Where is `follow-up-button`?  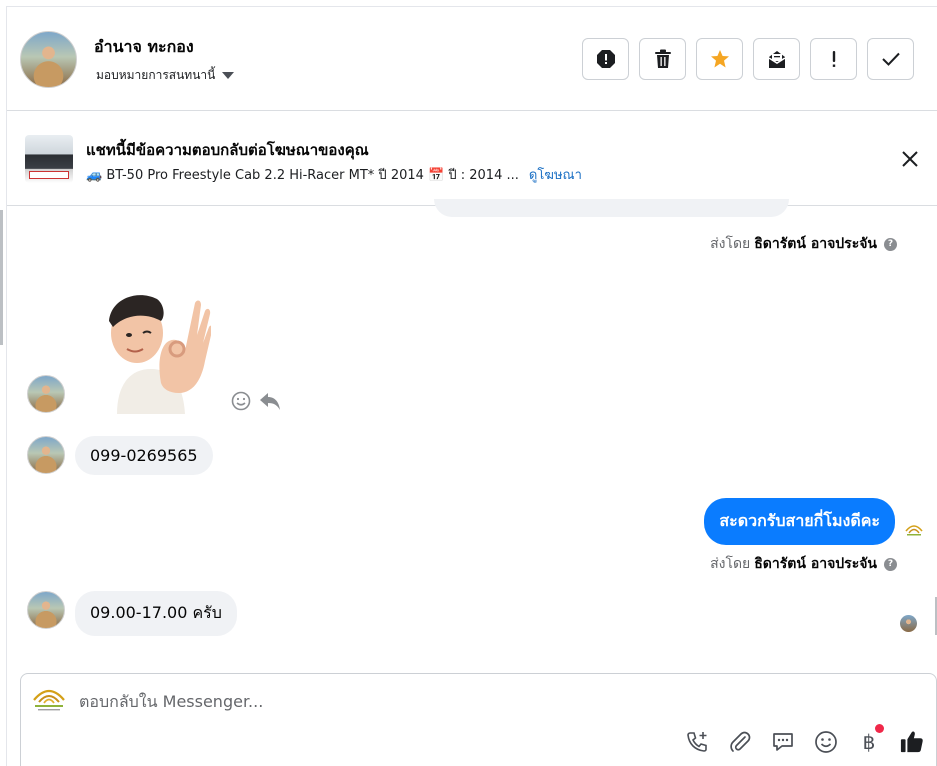
follow-up-button is located at coordinates (833, 59).